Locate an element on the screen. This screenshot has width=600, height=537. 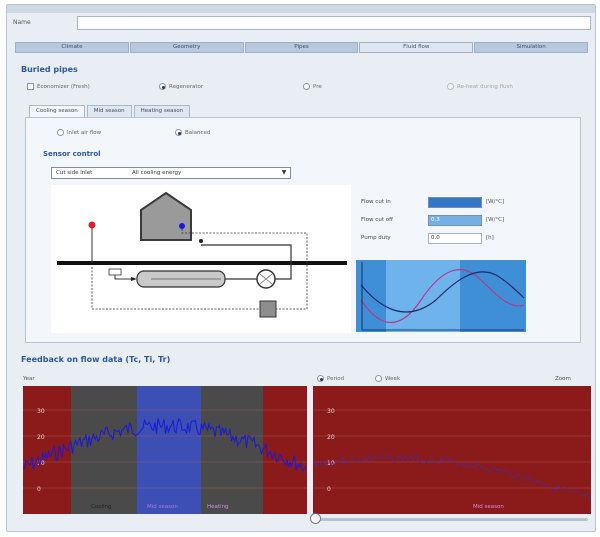
week-label: Week is located at coordinates (393, 378).